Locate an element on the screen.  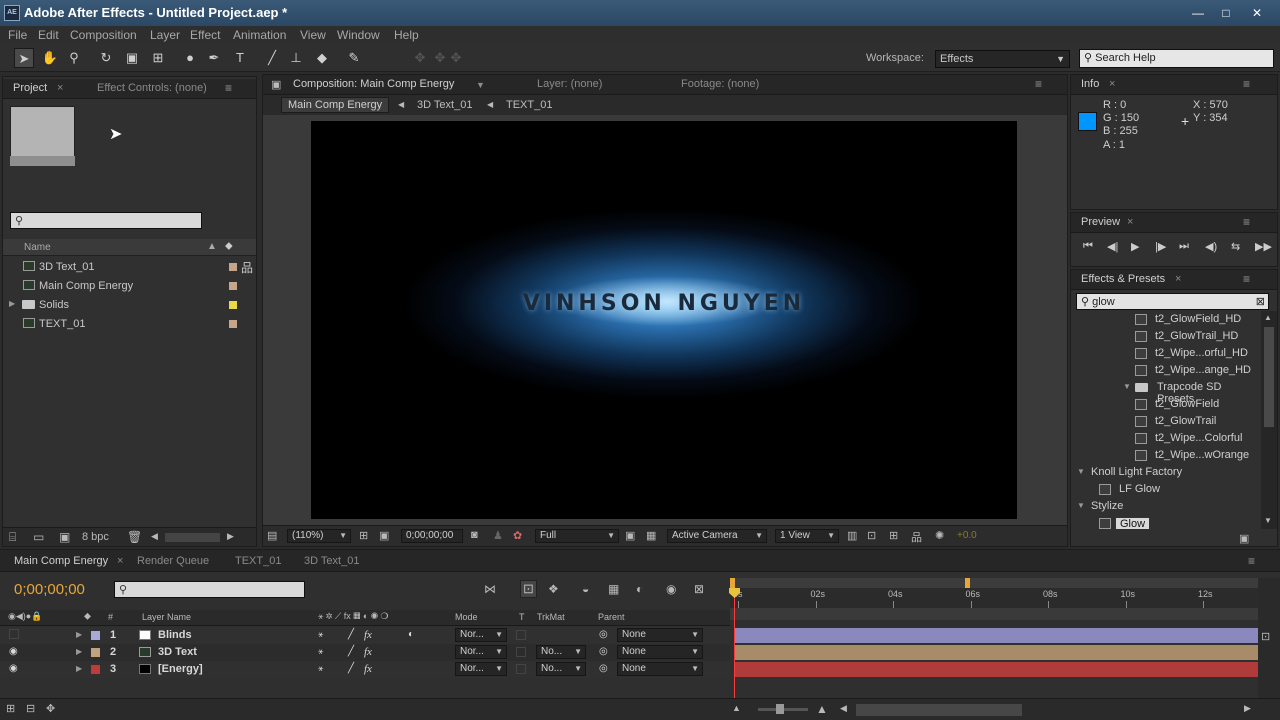
type-tool-icon: T is located at coordinates (240, 58).